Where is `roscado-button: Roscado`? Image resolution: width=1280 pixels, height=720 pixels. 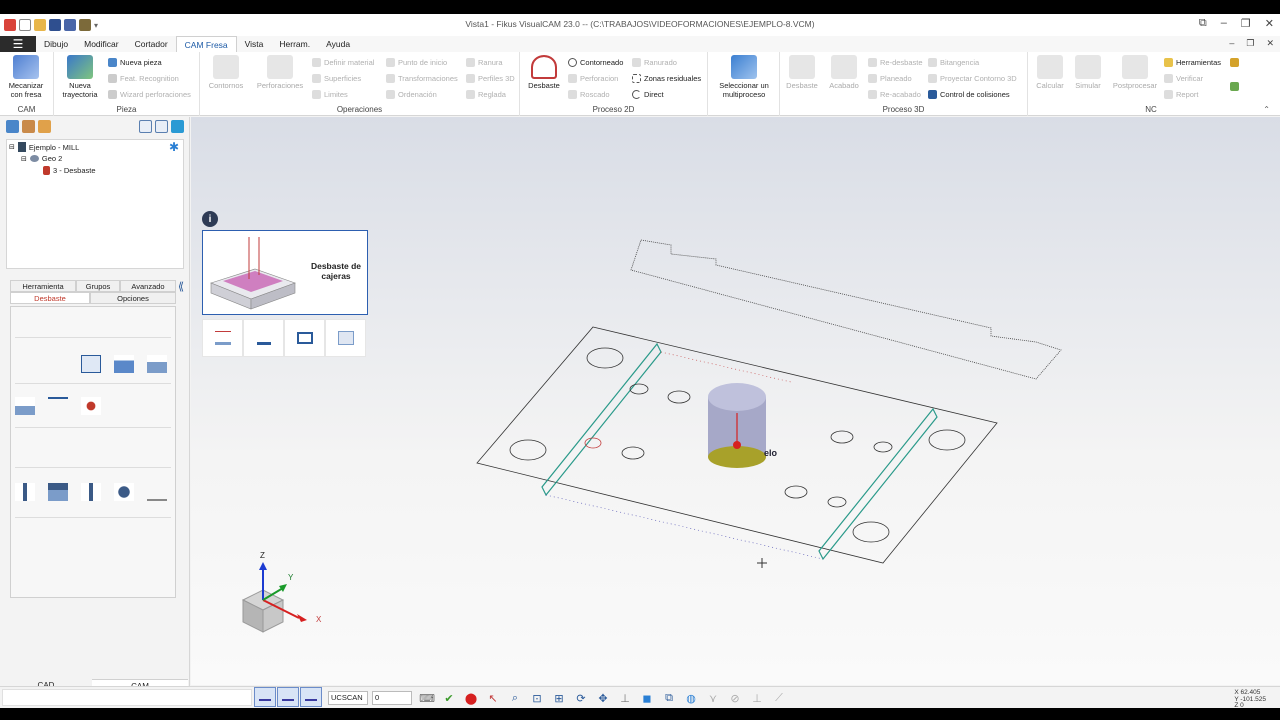 roscado-button: Roscado is located at coordinates (589, 94).